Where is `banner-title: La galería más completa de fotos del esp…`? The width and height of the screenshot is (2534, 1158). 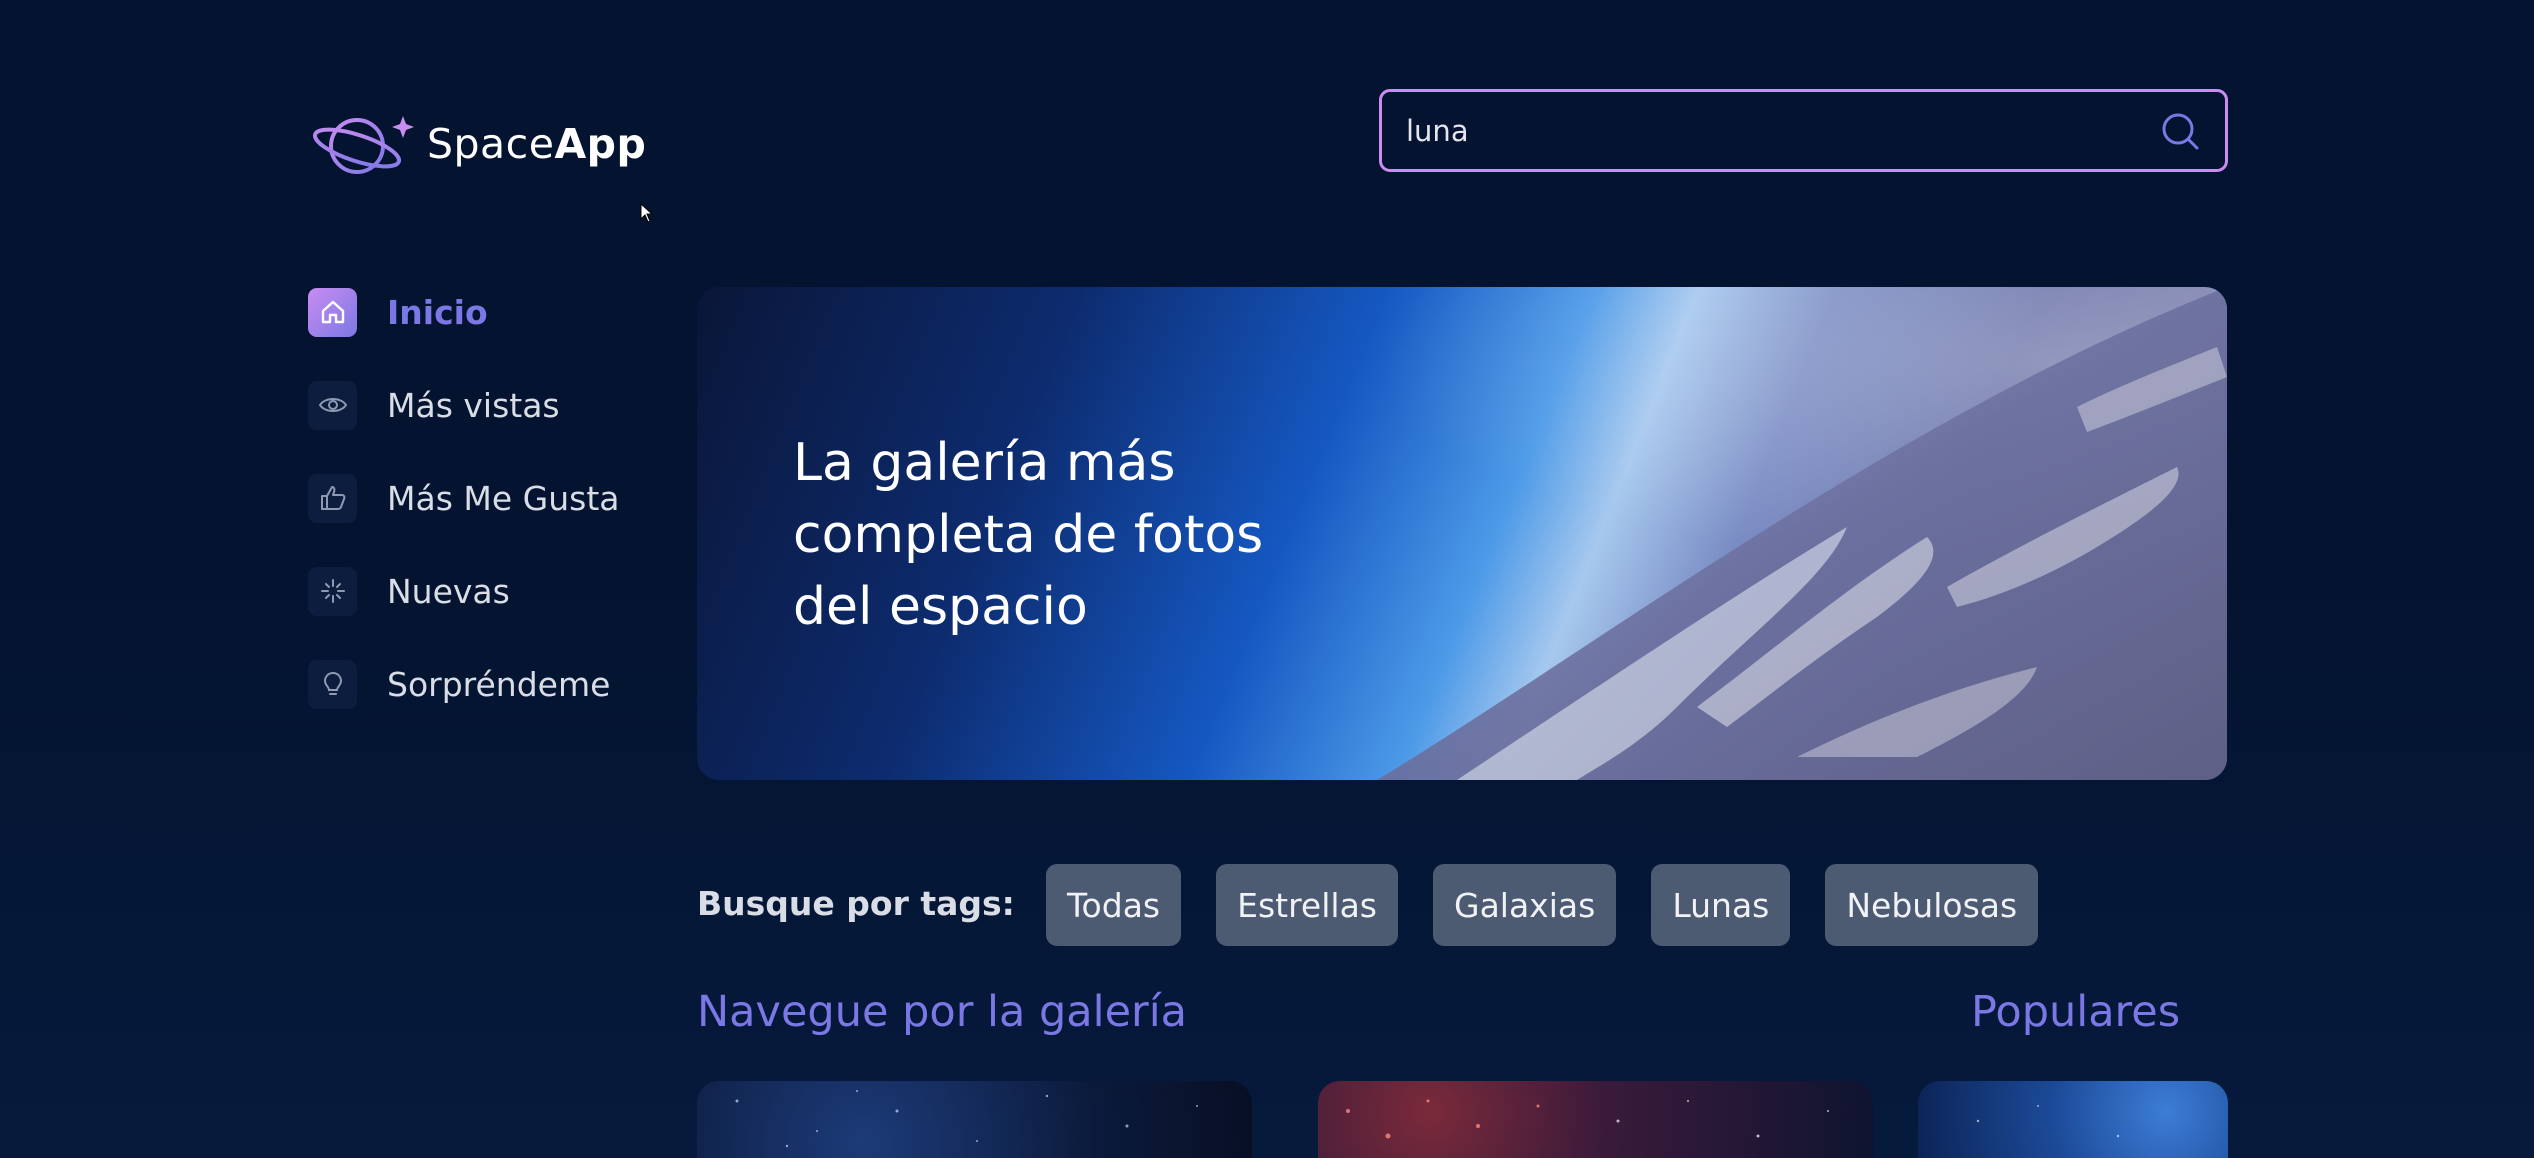
banner-title: La galería más completa de fotos del esp… is located at coordinates (1028, 535).